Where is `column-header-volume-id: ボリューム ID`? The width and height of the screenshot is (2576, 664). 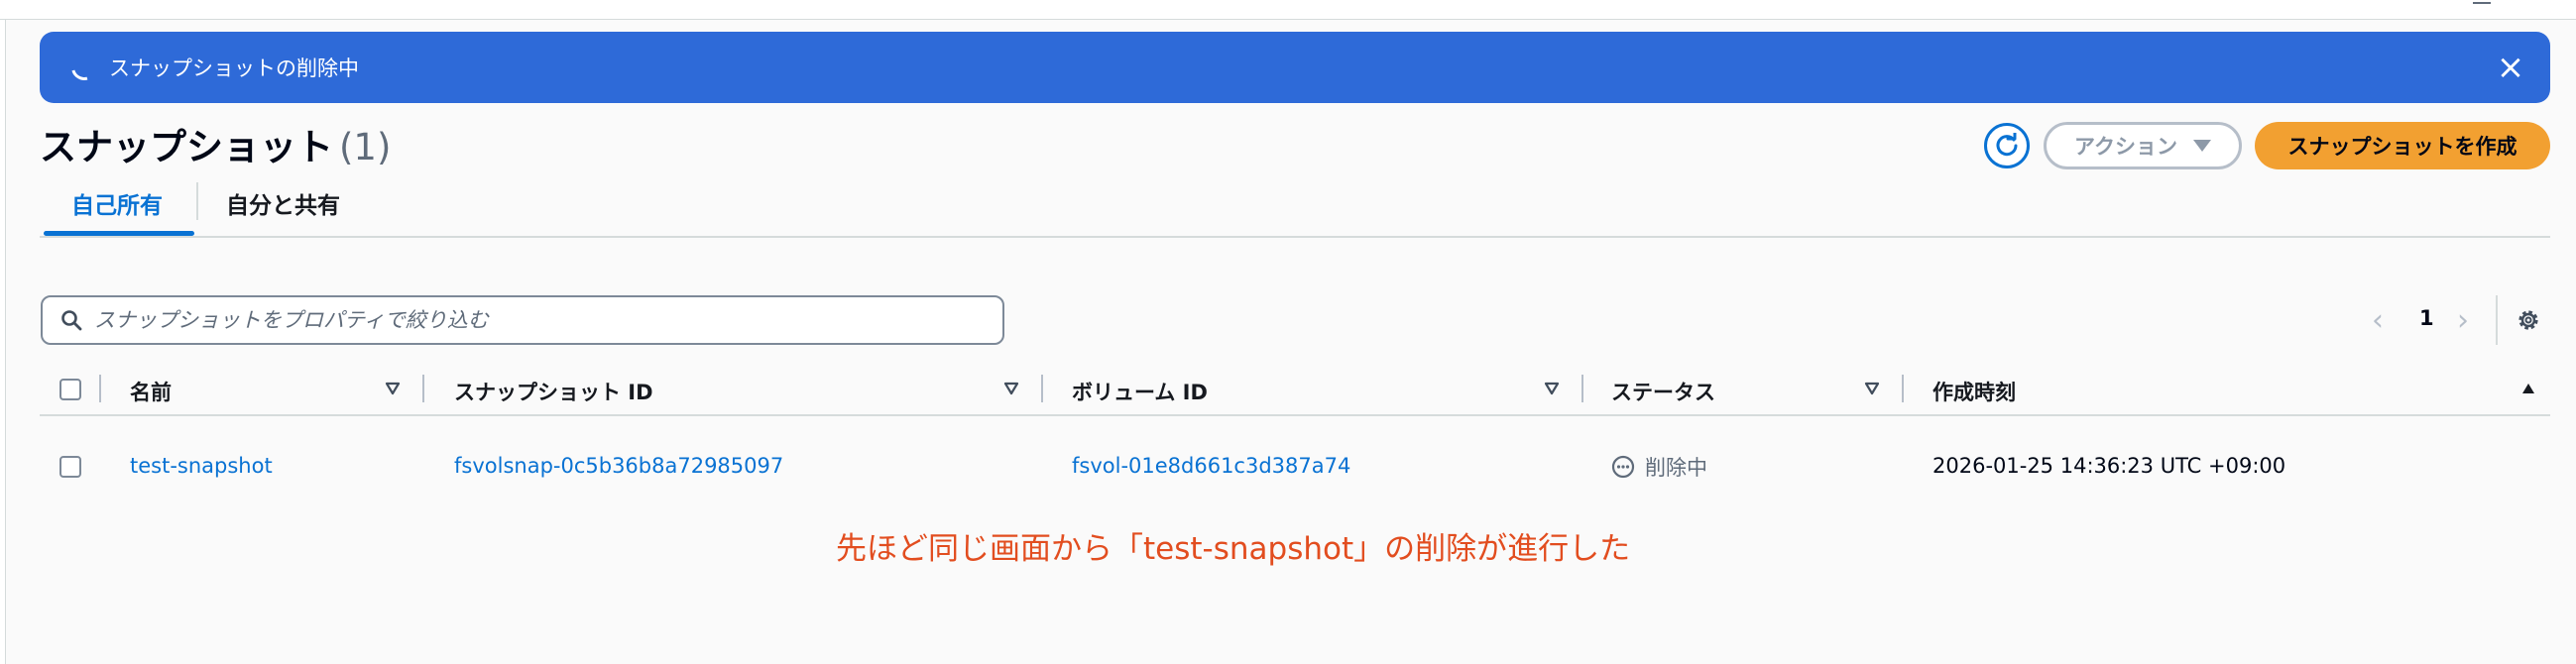 column-header-volume-id: ボリューム ID is located at coordinates (1140, 391).